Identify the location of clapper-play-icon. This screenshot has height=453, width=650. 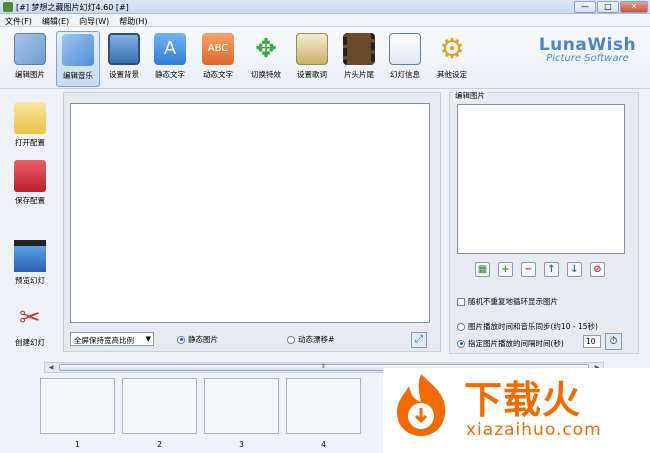
(30, 256).